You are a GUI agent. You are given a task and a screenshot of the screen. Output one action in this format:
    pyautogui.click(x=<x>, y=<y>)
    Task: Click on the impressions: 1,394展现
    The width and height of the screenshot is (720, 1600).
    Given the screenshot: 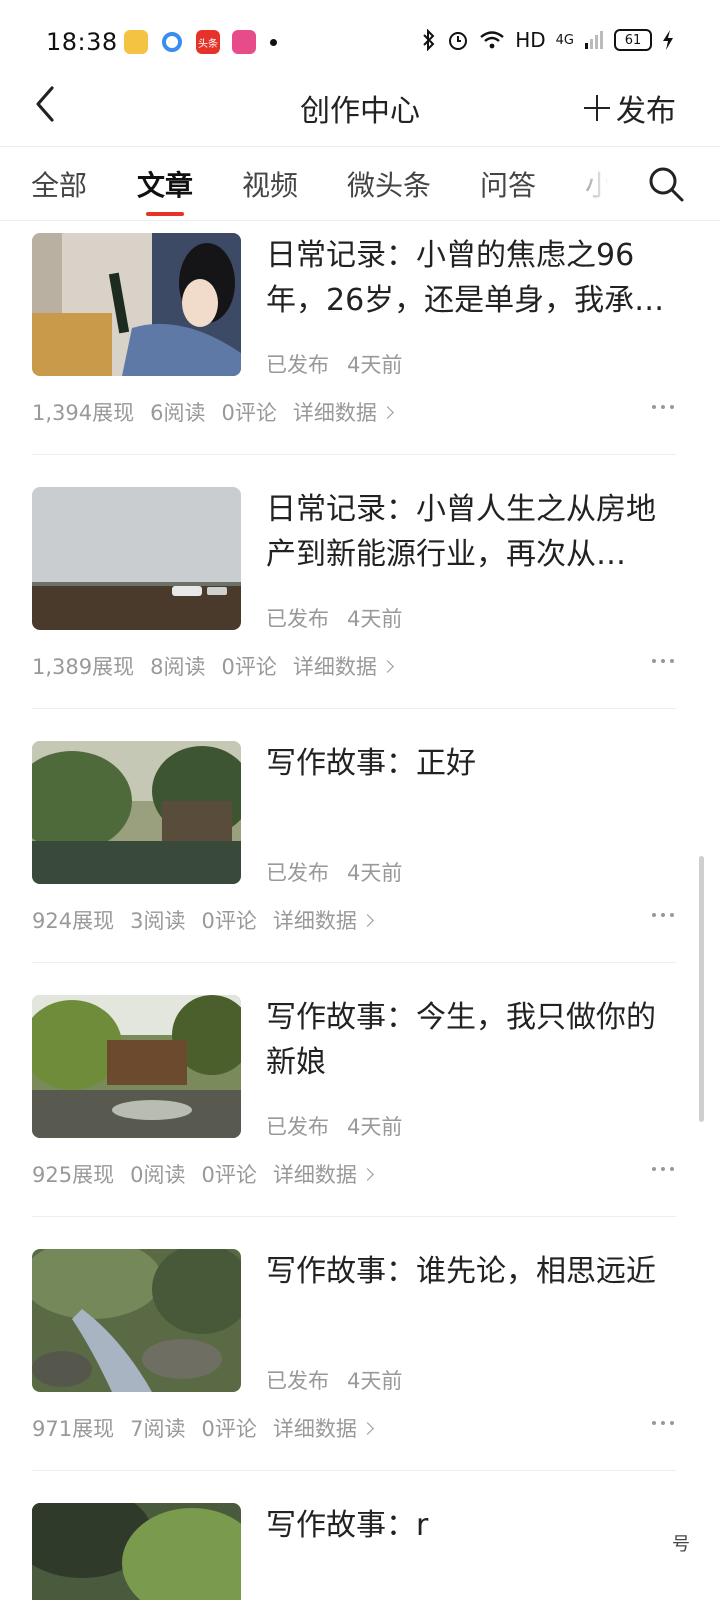 What is the action you would take?
    pyautogui.click(x=83, y=413)
    